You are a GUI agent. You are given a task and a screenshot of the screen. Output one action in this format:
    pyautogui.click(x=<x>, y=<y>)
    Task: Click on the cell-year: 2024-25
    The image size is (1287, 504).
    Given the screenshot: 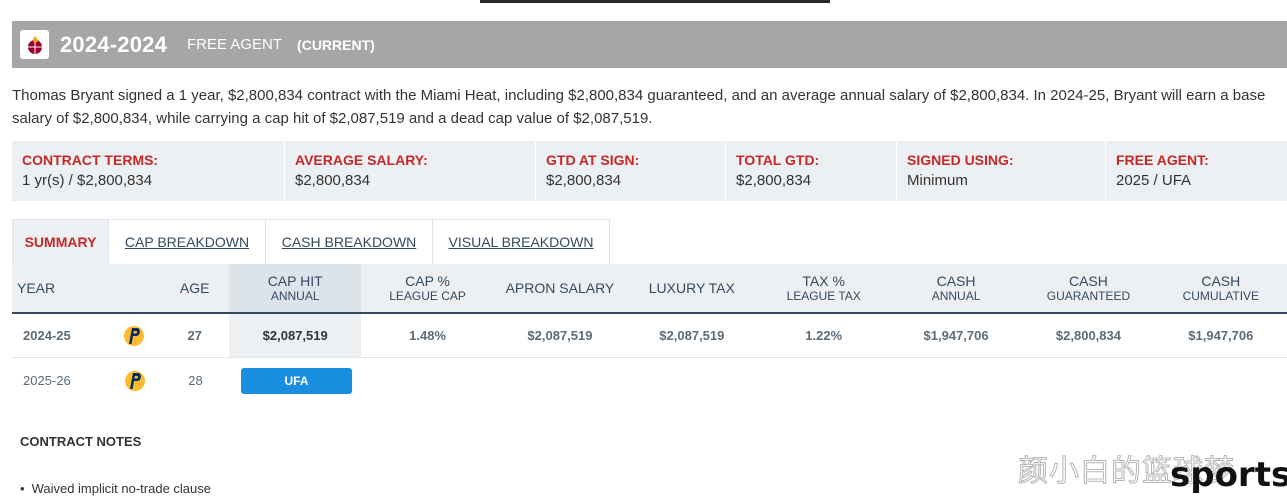 What is the action you would take?
    pyautogui.click(x=47, y=335)
    